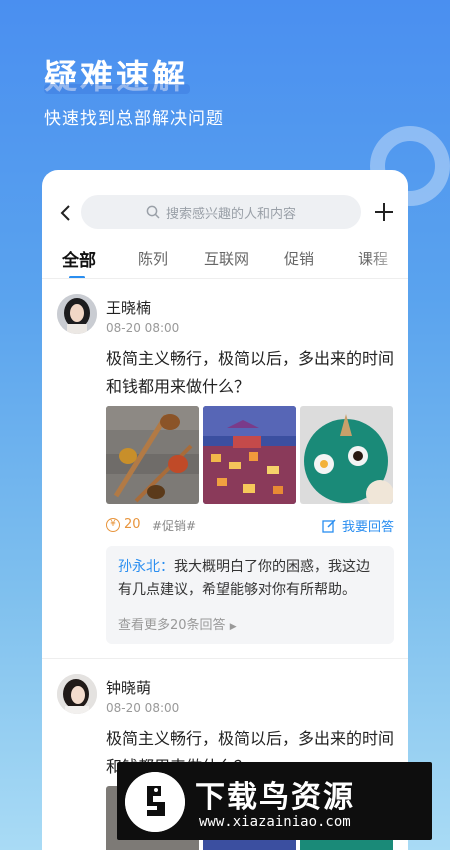  I want to click on banner-title: 下载鸟资源, so click(275, 797).